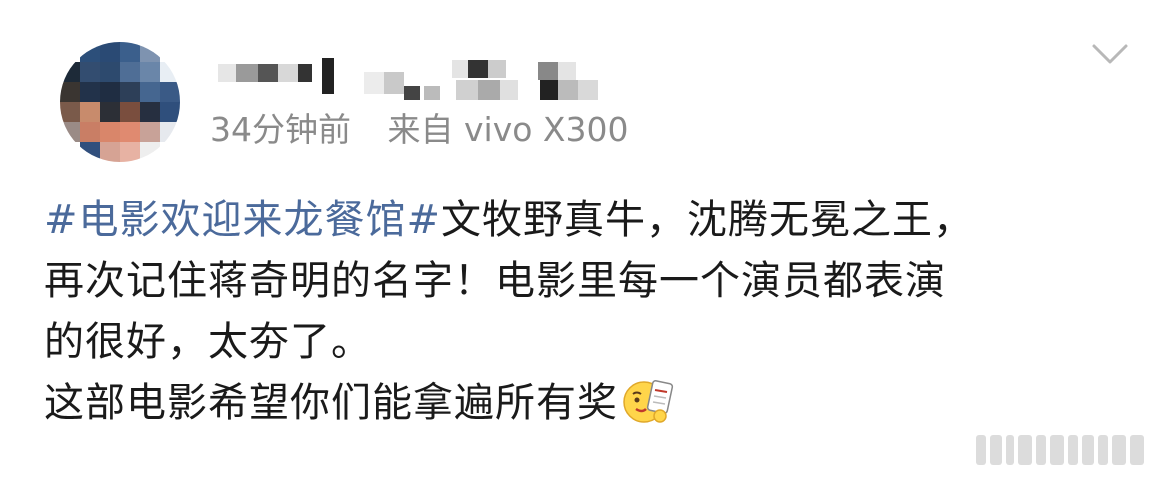  What do you see at coordinates (495, 281) in the screenshot?
I see `content-line-2: 再次记住蒋奇明的名字！电影里每一个演员都表演` at bounding box center [495, 281].